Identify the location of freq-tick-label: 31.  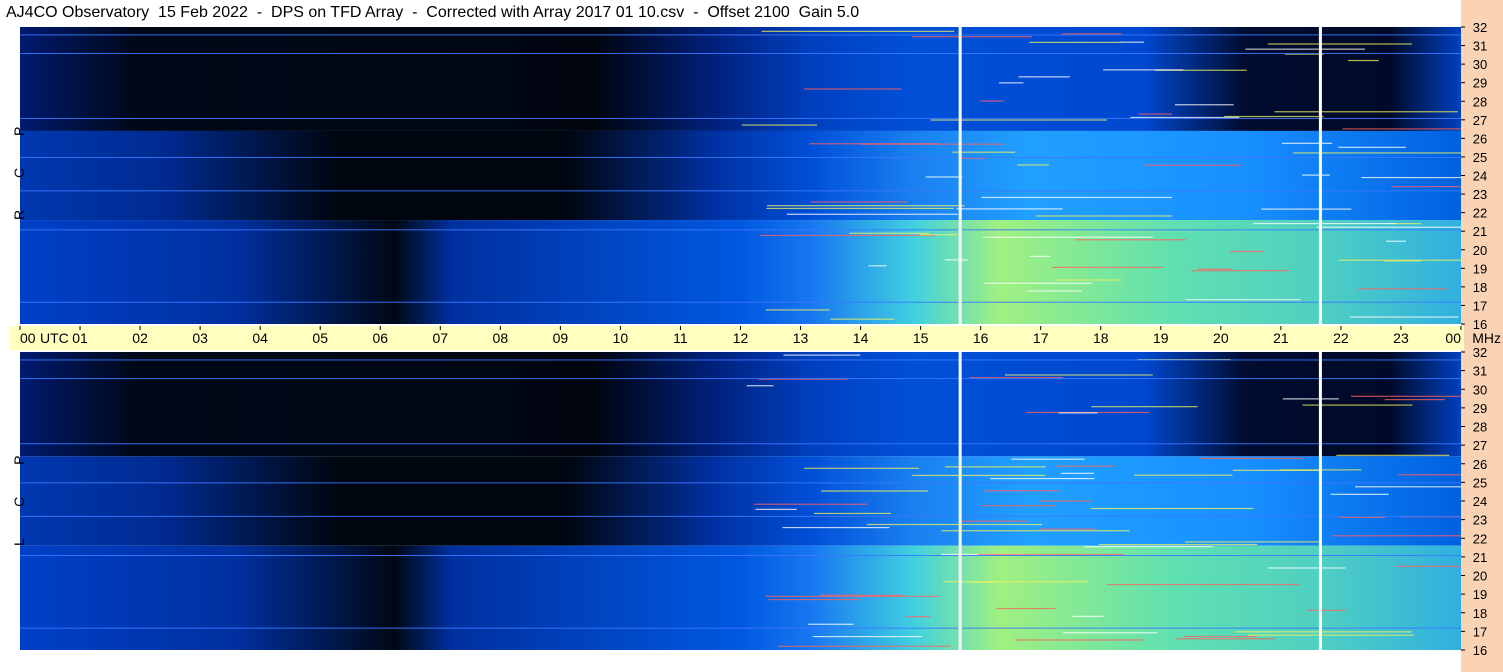
(1480, 371).